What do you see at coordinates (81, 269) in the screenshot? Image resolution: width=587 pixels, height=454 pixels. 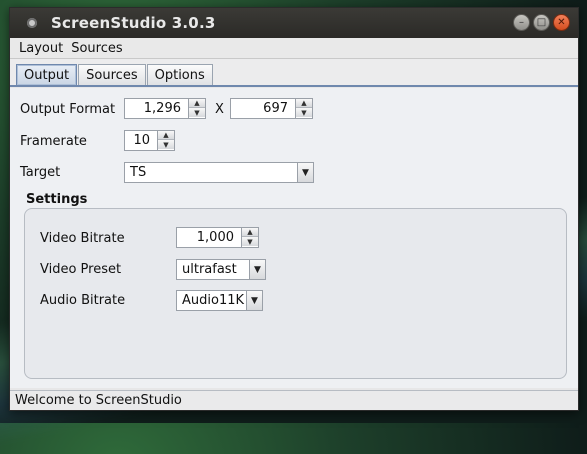 I see `video-preset-label: Video Preset` at bounding box center [81, 269].